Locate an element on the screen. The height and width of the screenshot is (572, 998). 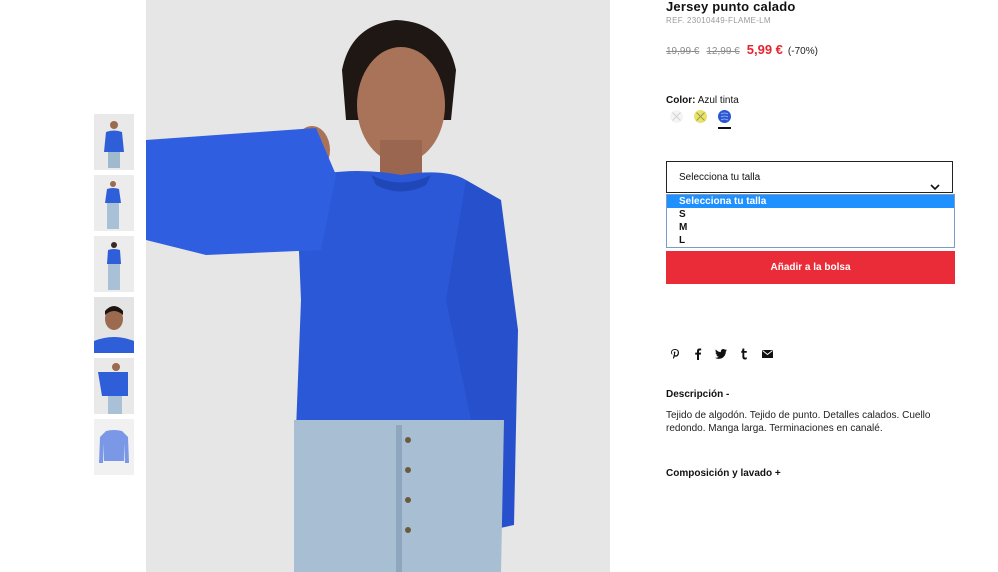
thumbnail-gallery is located at coordinates (114, 297).